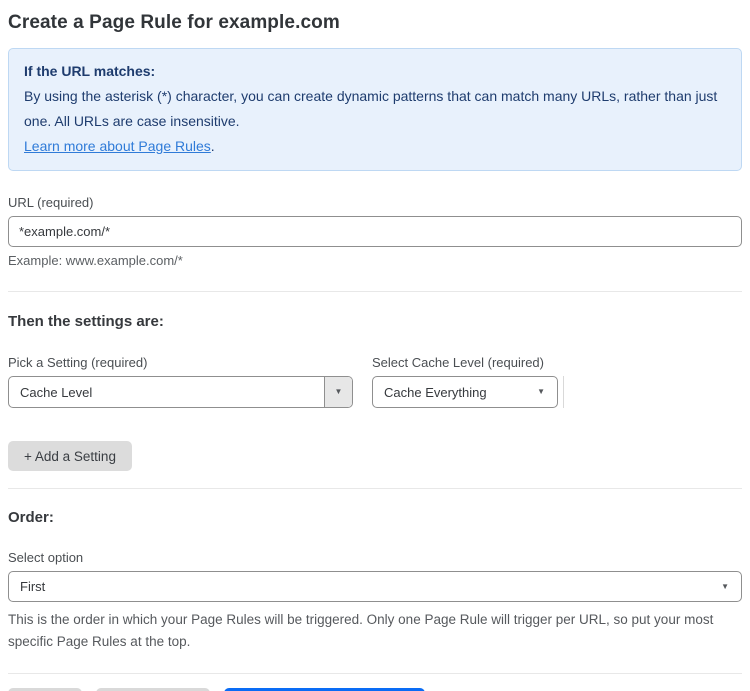 The image size is (750, 691). I want to click on order-section-heading: Order:, so click(31, 517).